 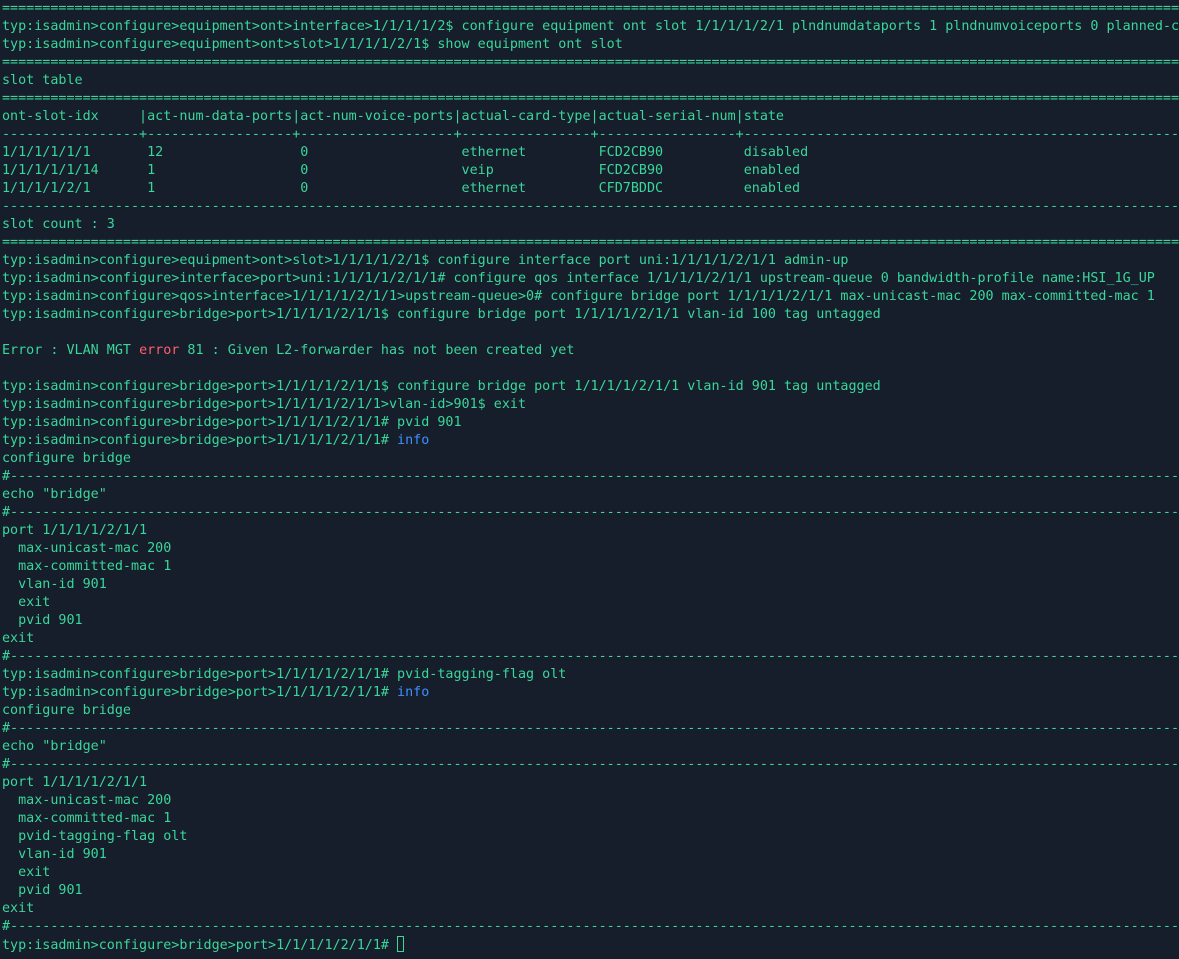 I want to click on terminal-line: 1/1/1/1/1/14 1 0 veip FCD2CB90 enabled, so click(x=589, y=171).